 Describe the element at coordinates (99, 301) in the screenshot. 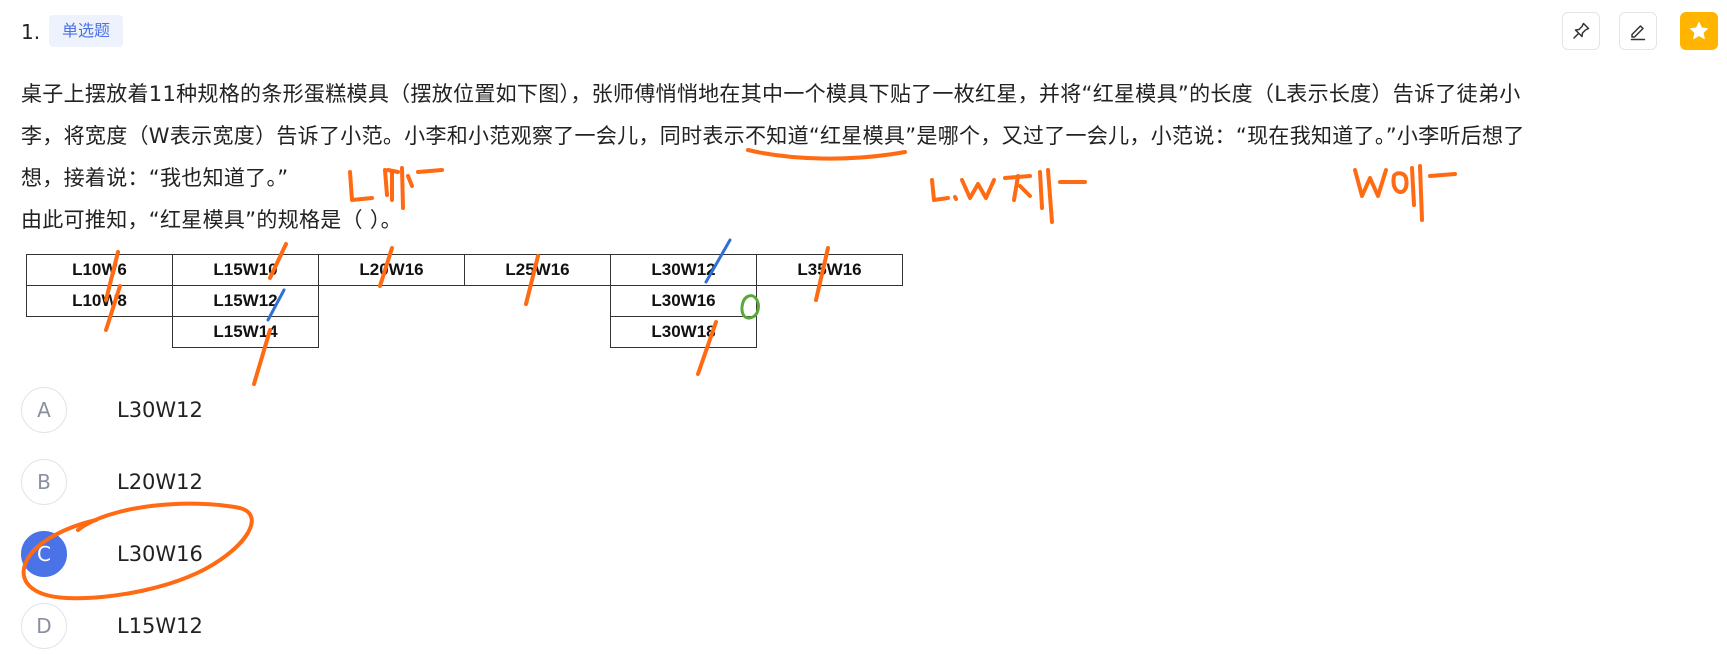

I see `table-cell: L10W8` at that location.